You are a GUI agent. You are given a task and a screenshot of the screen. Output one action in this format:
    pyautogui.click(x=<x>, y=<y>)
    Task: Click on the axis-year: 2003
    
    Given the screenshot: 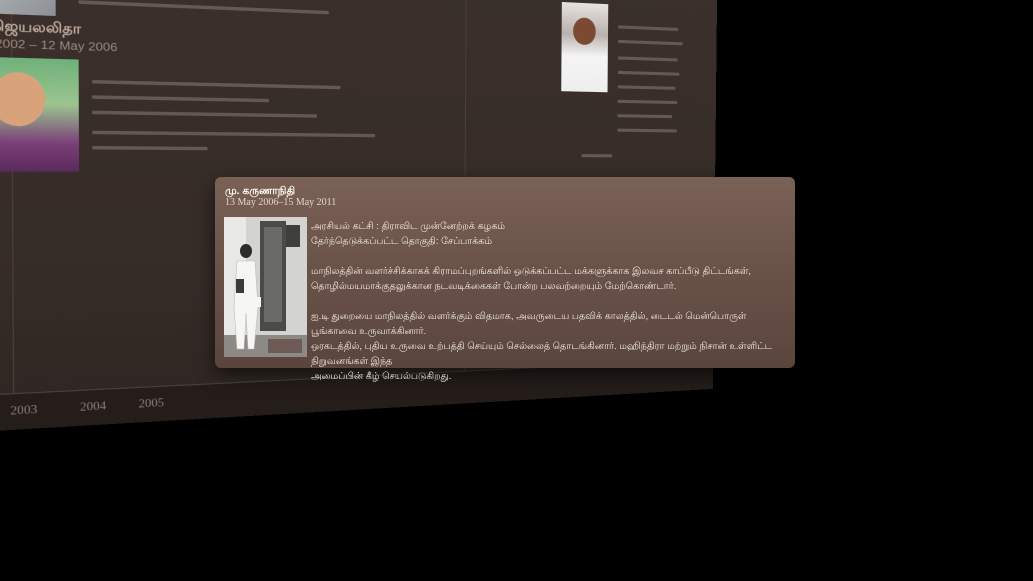 What is the action you would take?
    pyautogui.click(x=23, y=411)
    